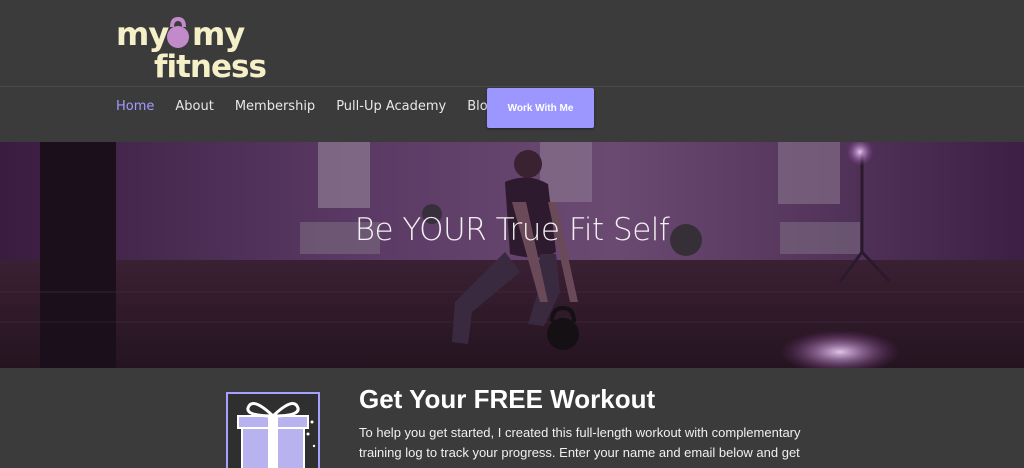 Image resolution: width=1024 pixels, height=468 pixels. Describe the element at coordinates (178, 32) in the screenshot. I see `kettlebell-icon` at that location.